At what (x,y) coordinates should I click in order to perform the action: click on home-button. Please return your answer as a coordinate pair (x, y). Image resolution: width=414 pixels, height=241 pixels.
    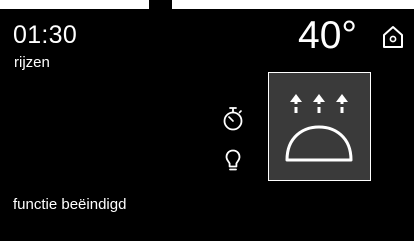
    Looking at the image, I should click on (393, 37).